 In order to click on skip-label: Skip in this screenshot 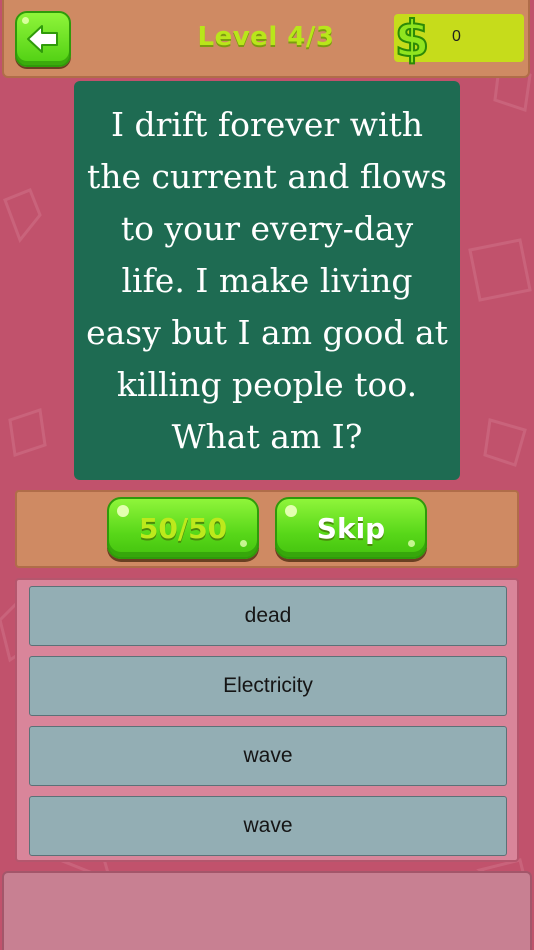, I will do `click(351, 528)`.